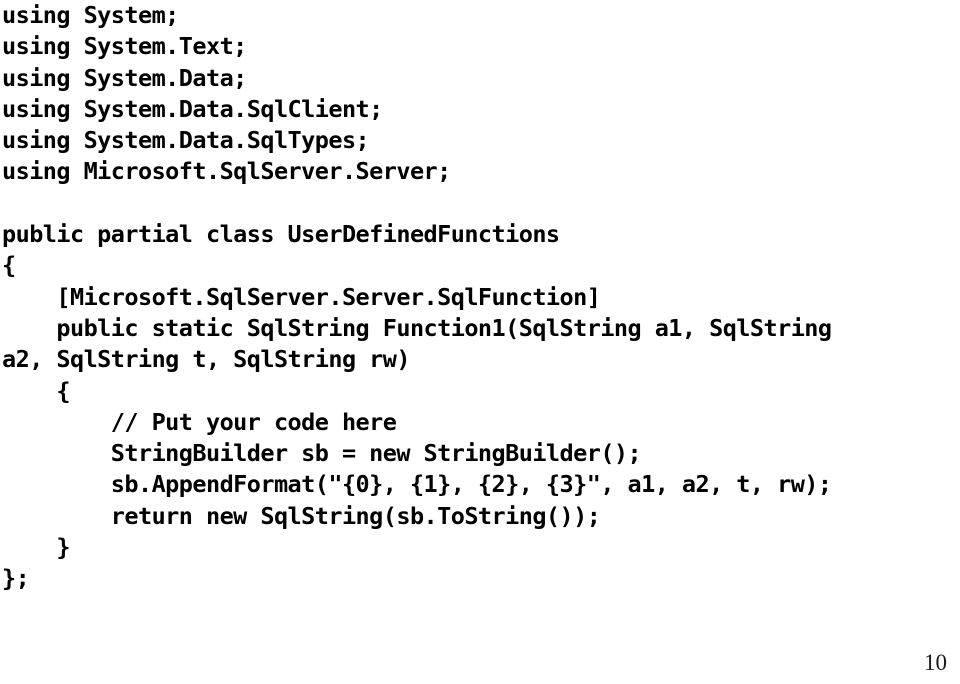  Describe the element at coordinates (206, 359) in the screenshot. I see `code-line: a2, SqlString t, SqlString rw)` at that location.